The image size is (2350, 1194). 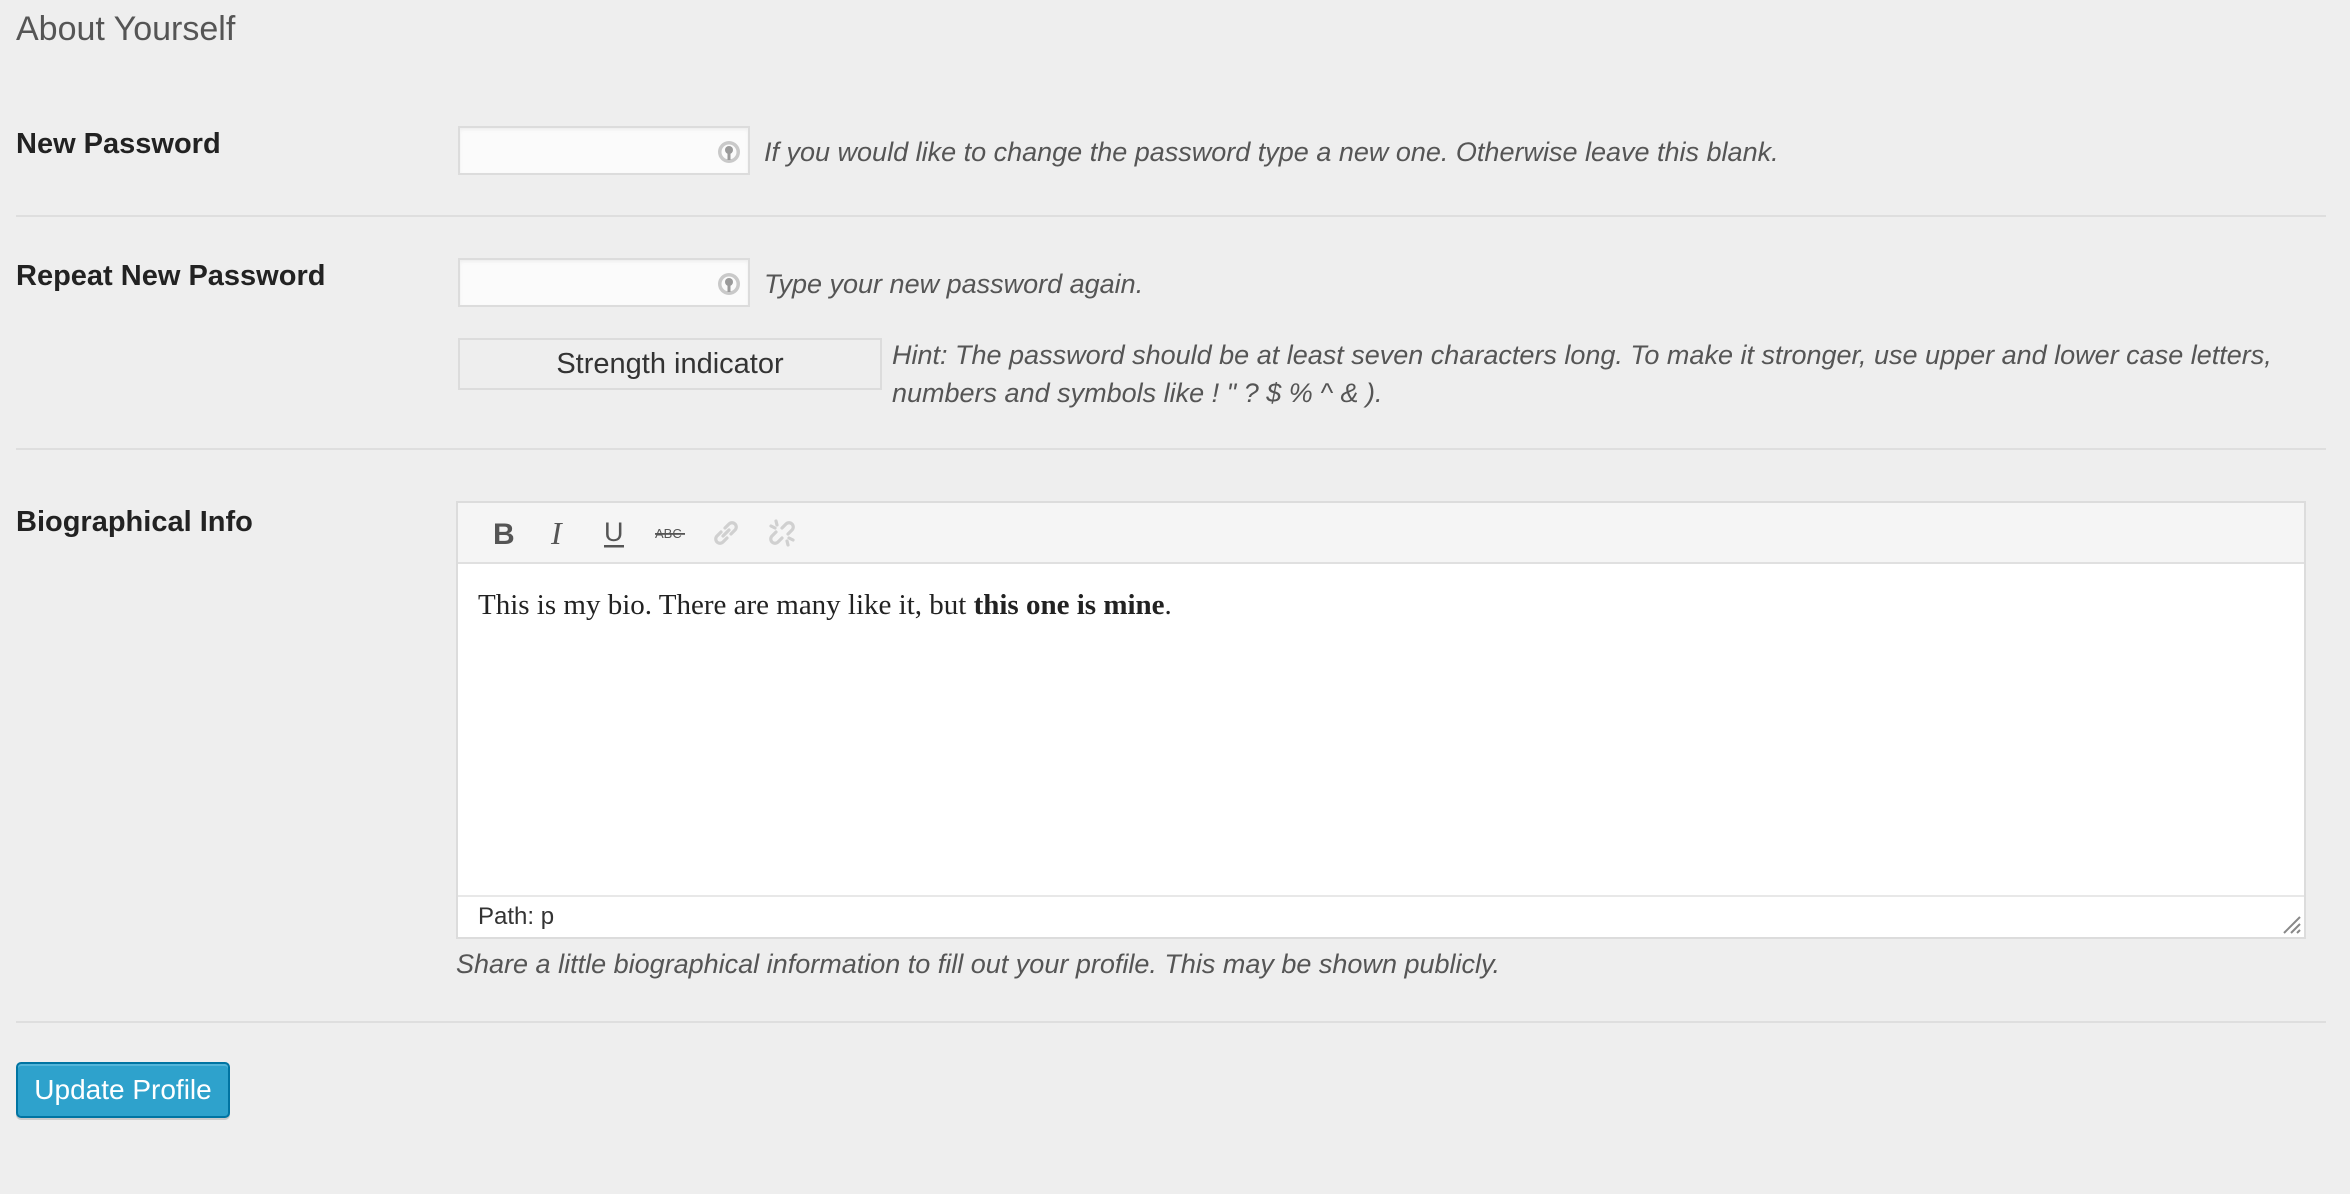 I want to click on update-profile-button: Update Profile, so click(x=123, y=1090).